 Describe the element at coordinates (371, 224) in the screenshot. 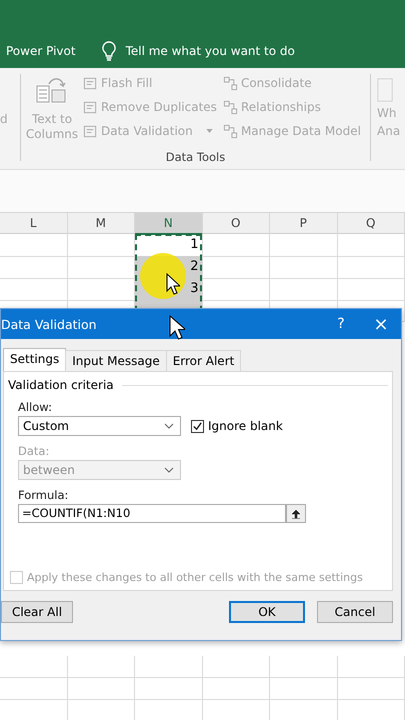

I see `column-header: Q` at that location.